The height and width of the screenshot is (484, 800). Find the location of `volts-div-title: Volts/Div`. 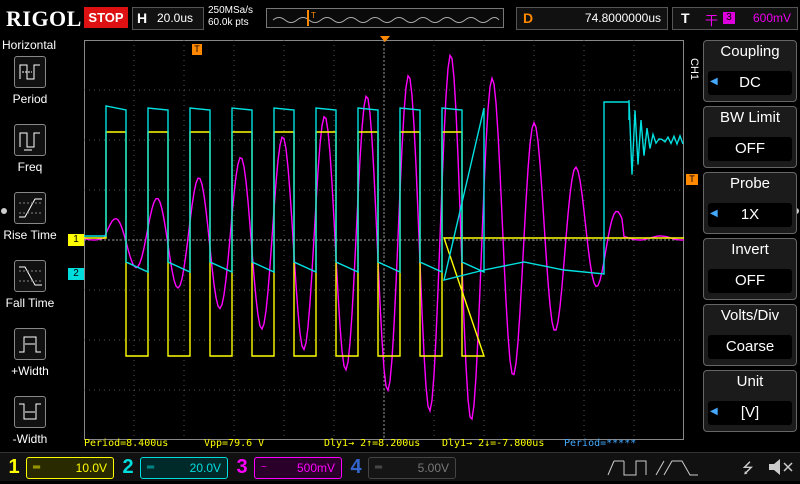

volts-div-title: Volts/Div is located at coordinates (750, 315).